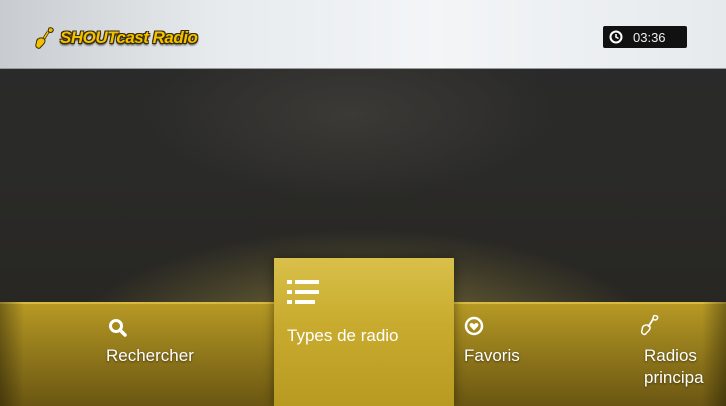  I want to click on clock-time: 03:36, so click(649, 37).